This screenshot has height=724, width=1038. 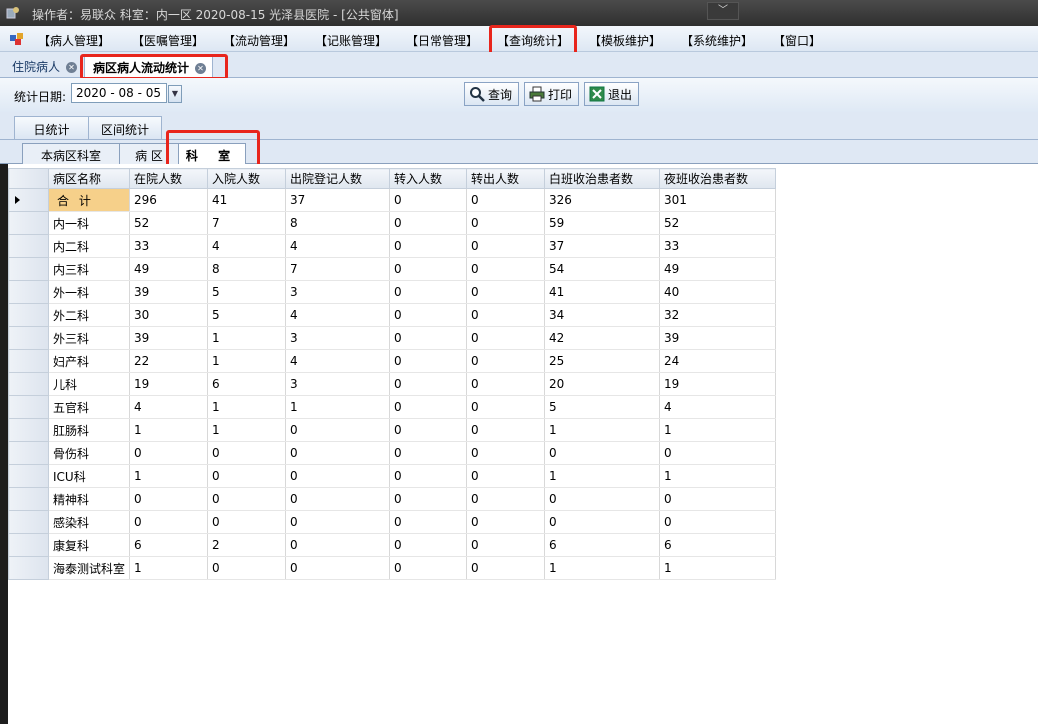 I want to click on exit-button: 退出, so click(x=612, y=94).